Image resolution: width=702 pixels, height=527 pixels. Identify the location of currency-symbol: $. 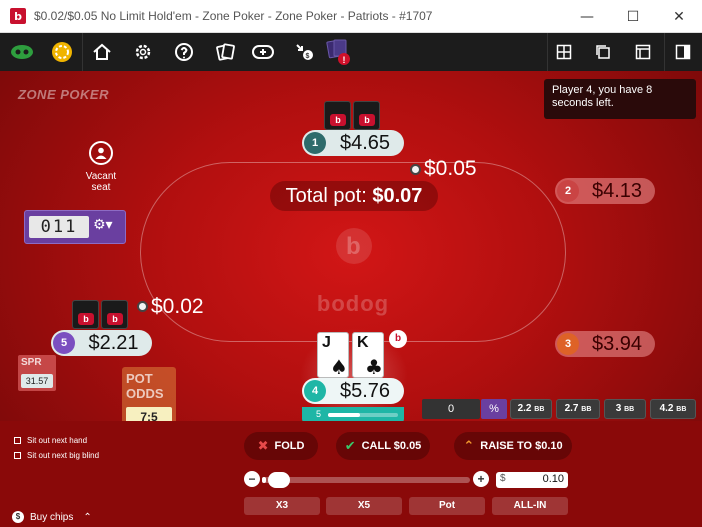
(503, 478).